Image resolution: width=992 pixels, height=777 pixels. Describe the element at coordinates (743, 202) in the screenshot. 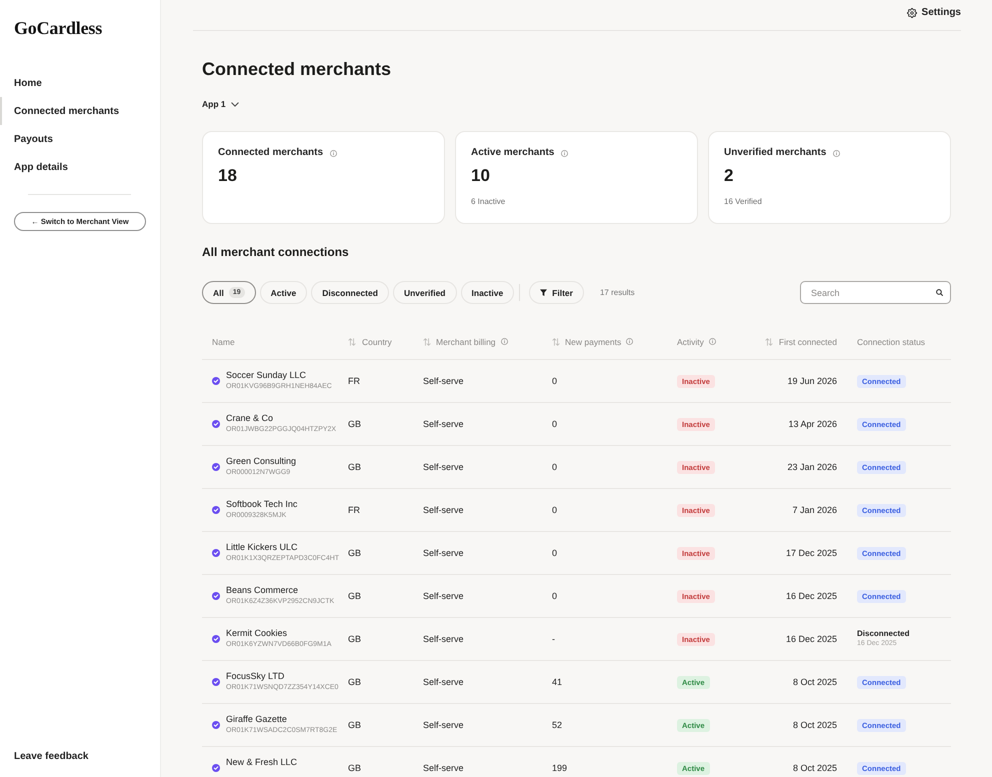

I see `stat-note: 16 Verified` at that location.